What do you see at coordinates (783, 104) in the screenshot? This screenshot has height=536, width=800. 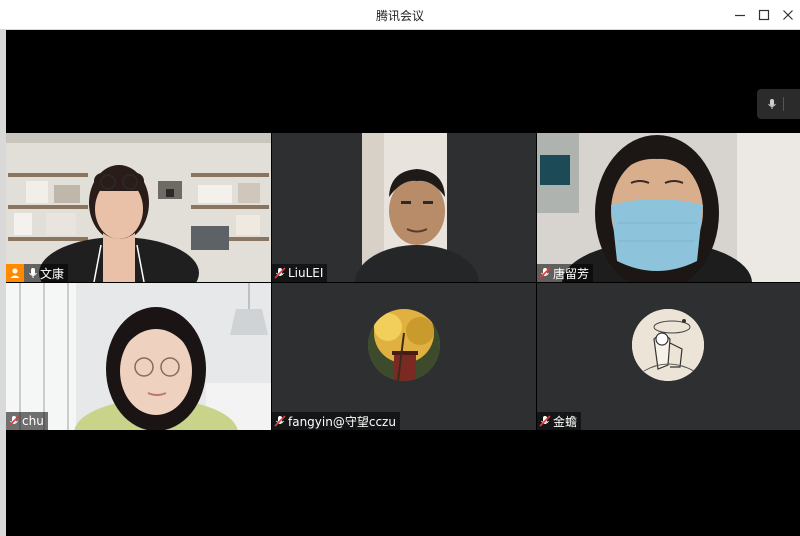 I see `toolbar-divider` at bounding box center [783, 104].